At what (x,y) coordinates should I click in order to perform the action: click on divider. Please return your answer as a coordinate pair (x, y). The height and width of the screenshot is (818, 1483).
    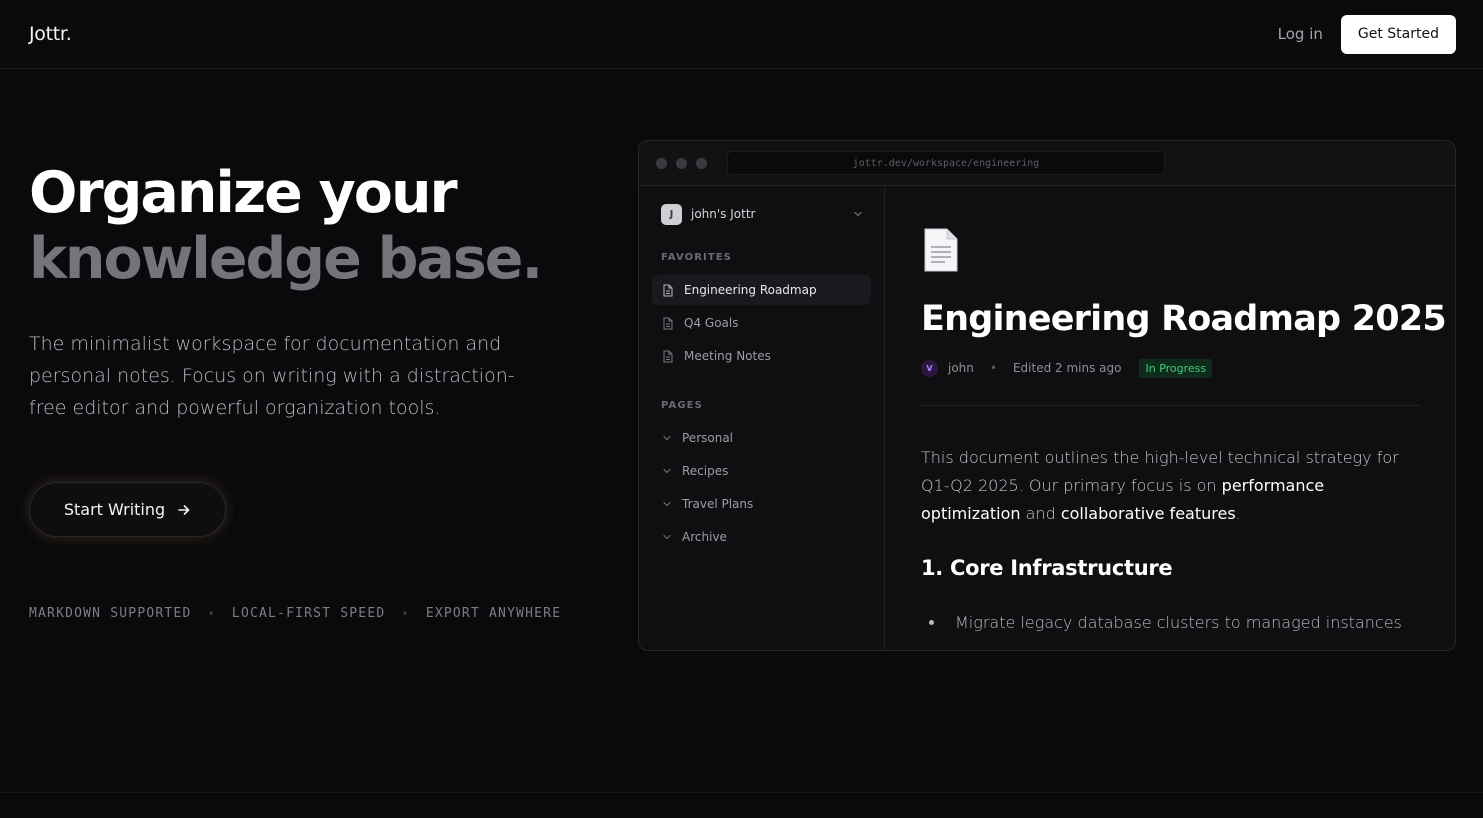
    Looking at the image, I should click on (1170, 405).